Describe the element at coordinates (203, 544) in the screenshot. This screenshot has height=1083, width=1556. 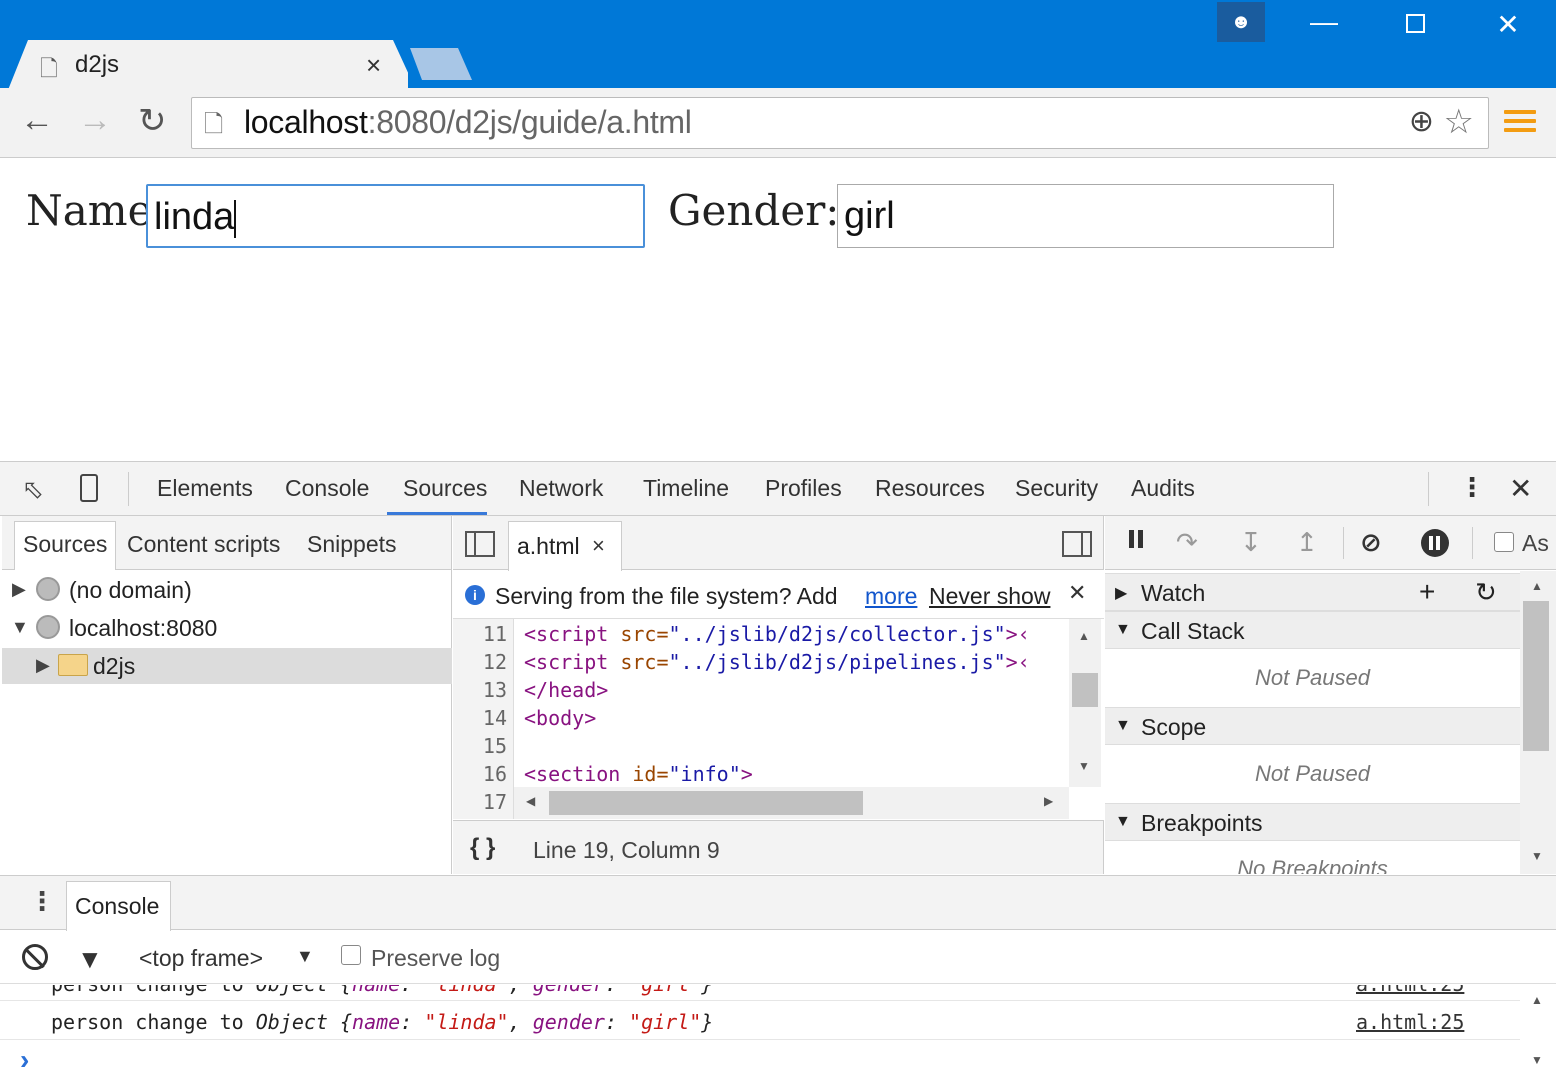
I see `nav-tab-content-scripts: Content scripts` at that location.